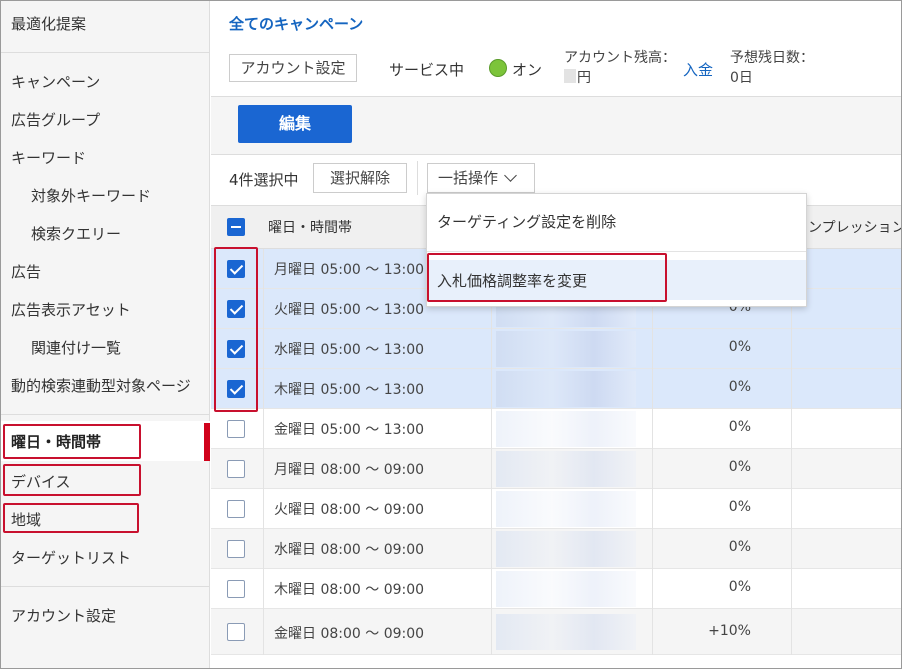 Image resolution: width=902 pixels, height=669 pixels. What do you see at coordinates (349, 270) in the screenshot?
I see `cell-day-time: 月曜日 05:00 ～ 13:00` at bounding box center [349, 270].